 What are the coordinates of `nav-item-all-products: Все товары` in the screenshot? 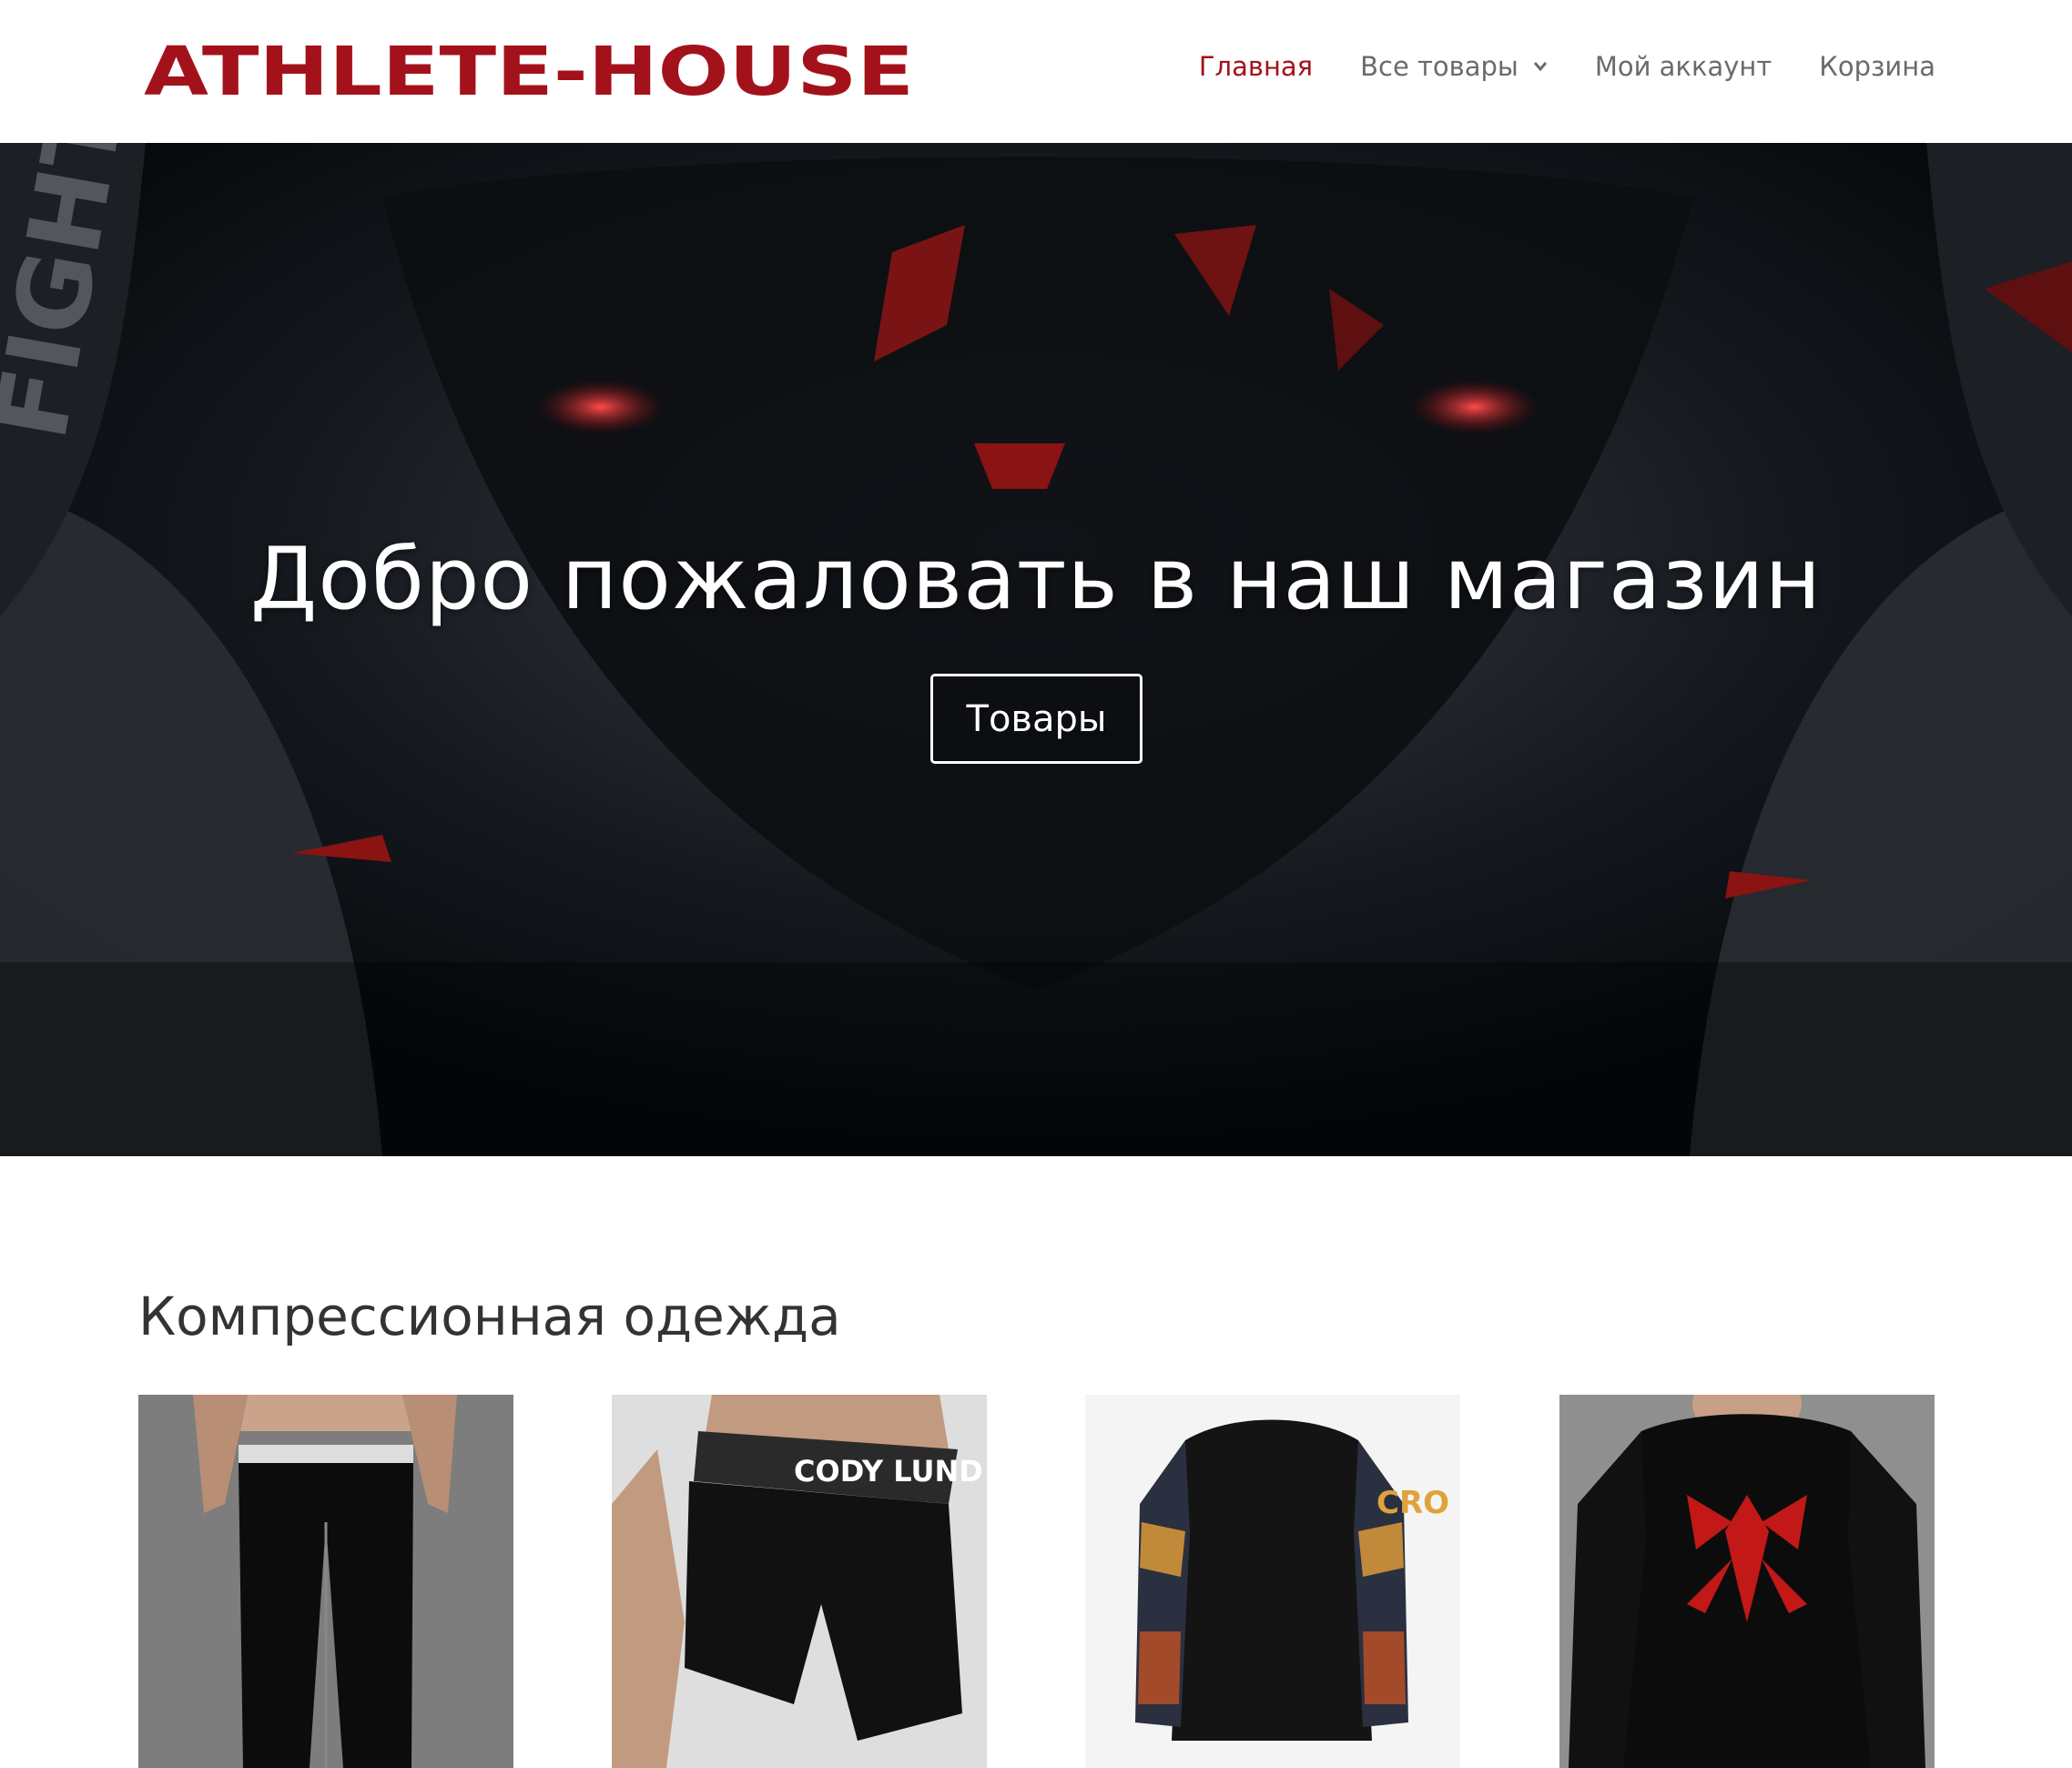 It's located at (1454, 67).